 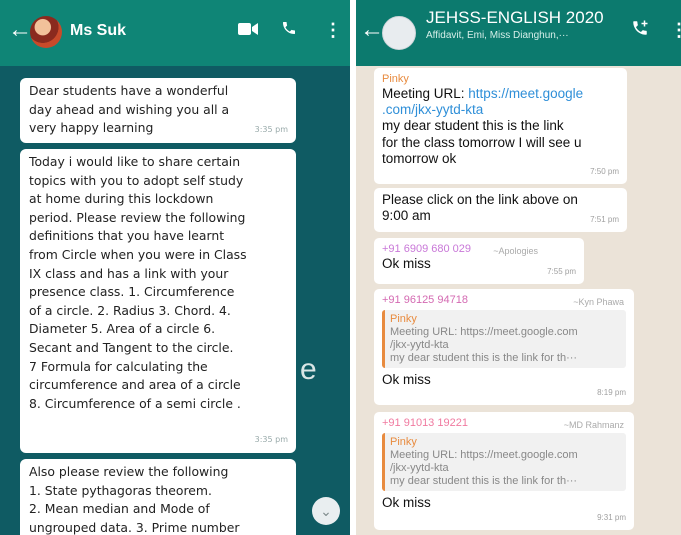 I want to click on message-time: 7:55 pm, so click(x=561, y=271).